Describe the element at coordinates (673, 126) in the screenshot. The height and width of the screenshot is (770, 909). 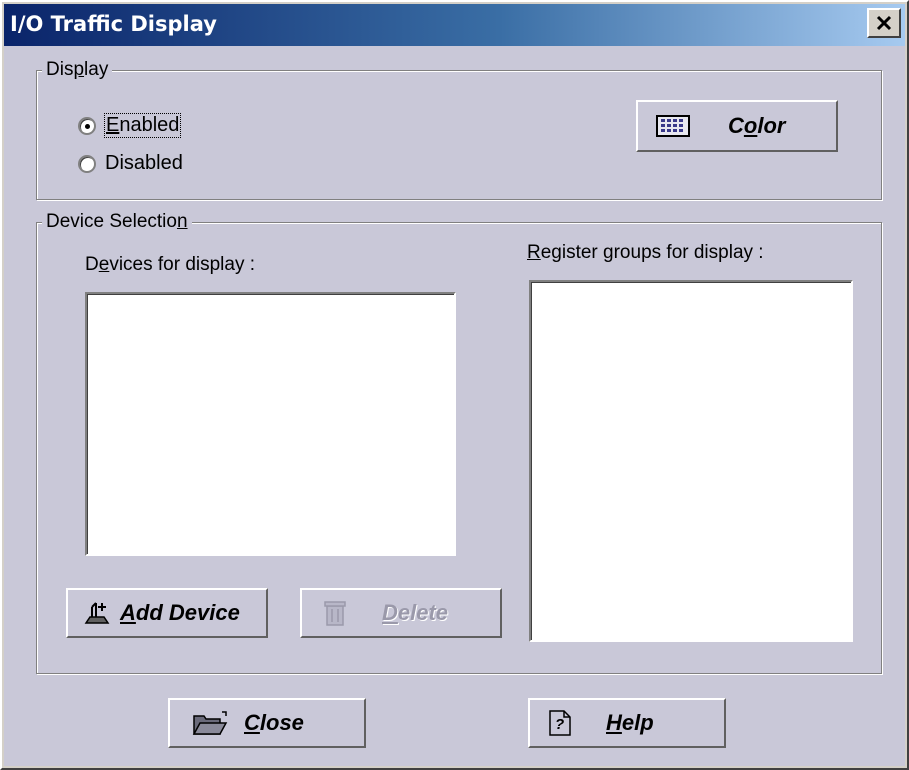
I see `palette-grid-icon` at that location.